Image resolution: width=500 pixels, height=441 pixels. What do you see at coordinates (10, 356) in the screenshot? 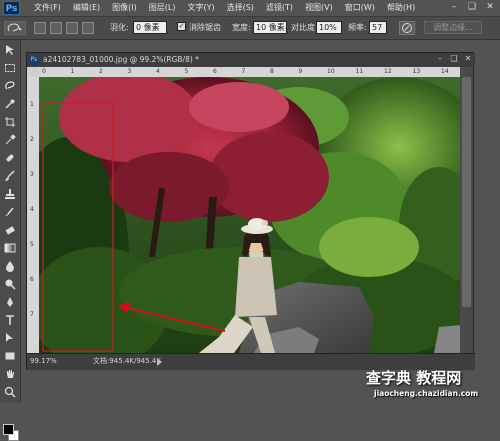
I see `rectangle-tool-icon` at bounding box center [10, 356].